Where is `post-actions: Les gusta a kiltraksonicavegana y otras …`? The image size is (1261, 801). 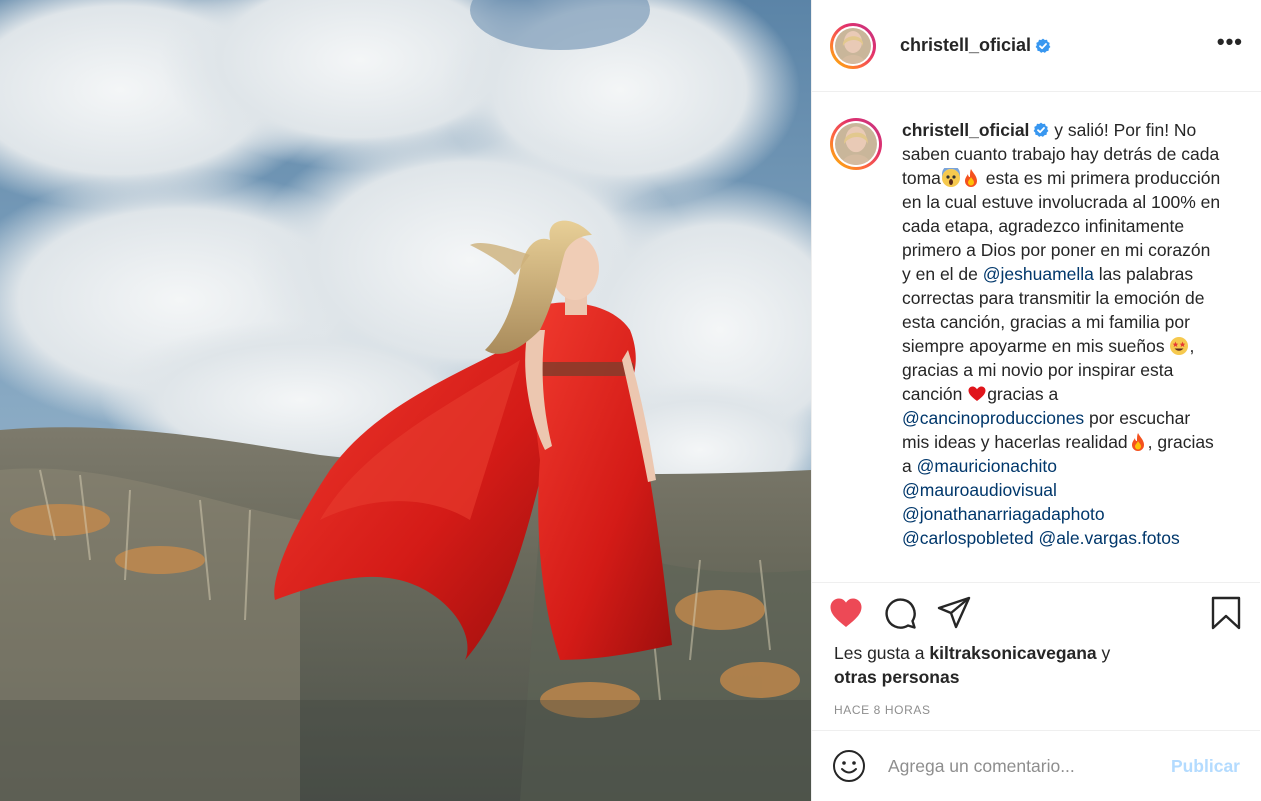
post-actions: Les gusta a kiltraksonicavegana y otras … is located at coordinates (1036, 649).